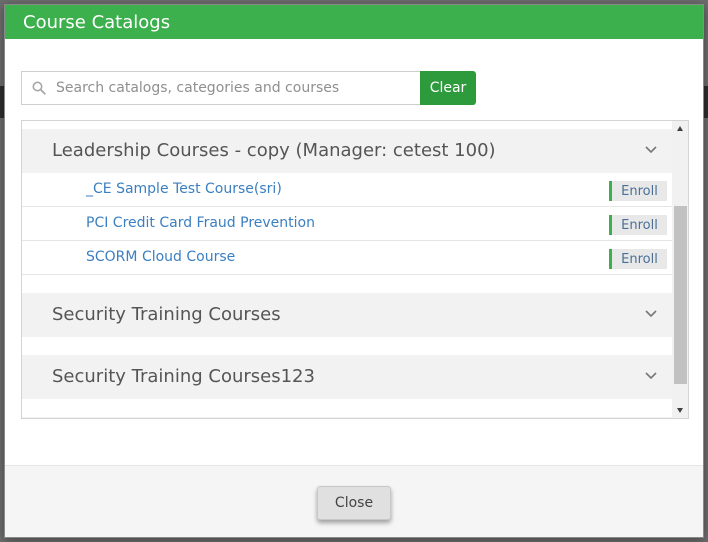 Image resolution: width=708 pixels, height=542 pixels. I want to click on course-row: SCORM Cloud Course Enroll, so click(347, 258).